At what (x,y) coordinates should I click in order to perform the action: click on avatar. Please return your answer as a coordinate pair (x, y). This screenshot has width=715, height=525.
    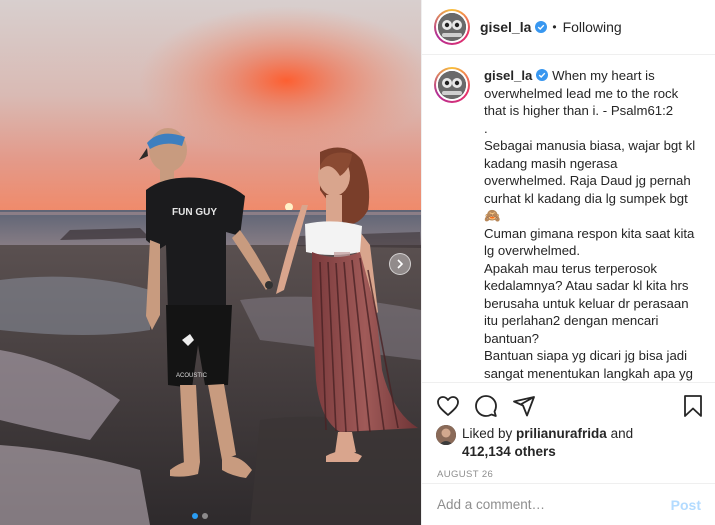
    Looking at the image, I should click on (452, 27).